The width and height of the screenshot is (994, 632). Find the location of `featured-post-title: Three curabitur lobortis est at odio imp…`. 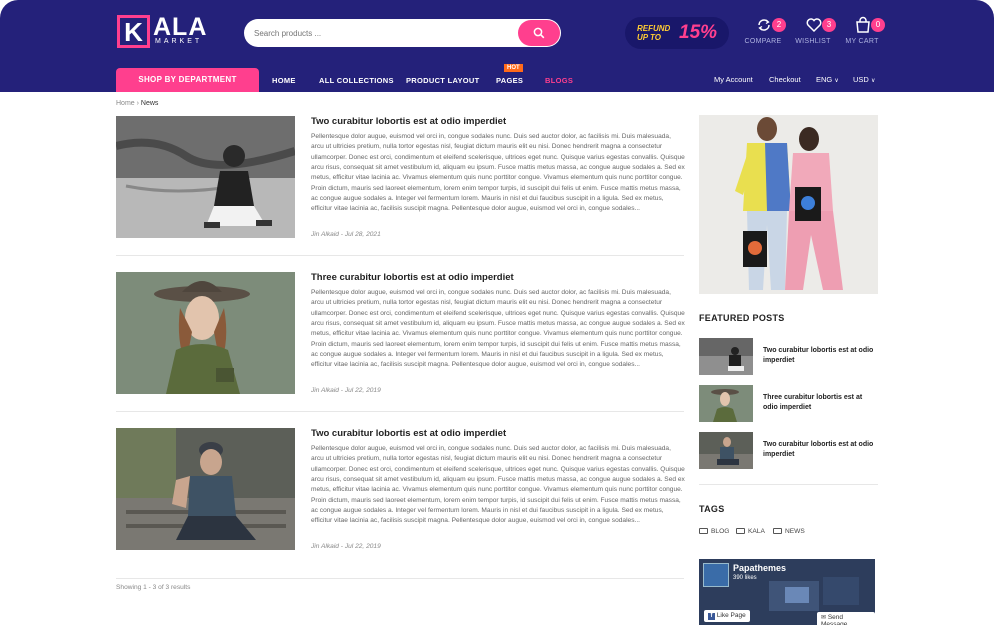

featured-post-title: Three curabitur lobortis est at odio imp… is located at coordinates (820, 403).